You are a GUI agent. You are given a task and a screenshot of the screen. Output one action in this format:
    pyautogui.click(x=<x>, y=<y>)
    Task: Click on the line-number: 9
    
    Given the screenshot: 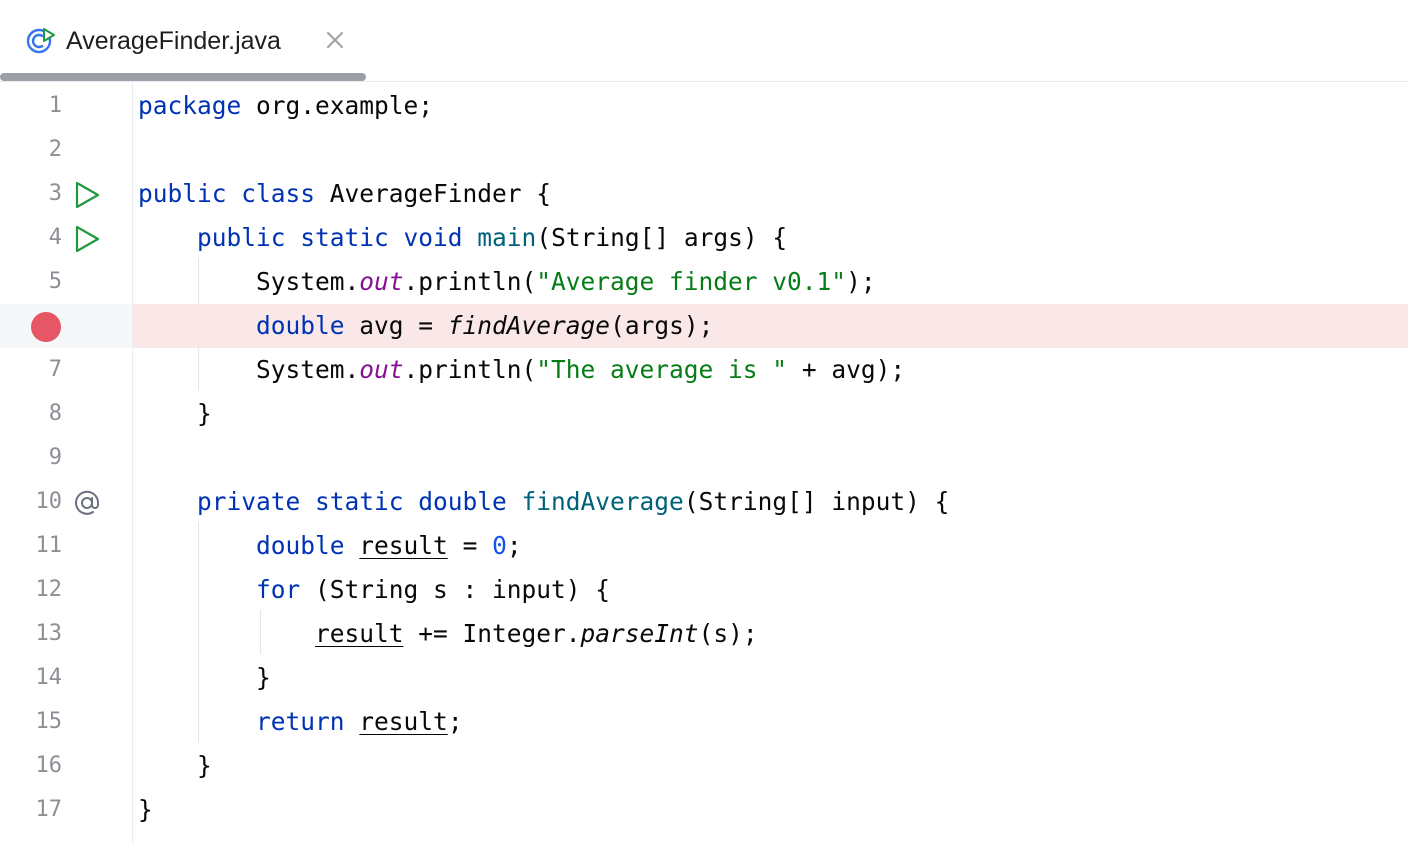 What is the action you would take?
    pyautogui.click(x=31, y=458)
    